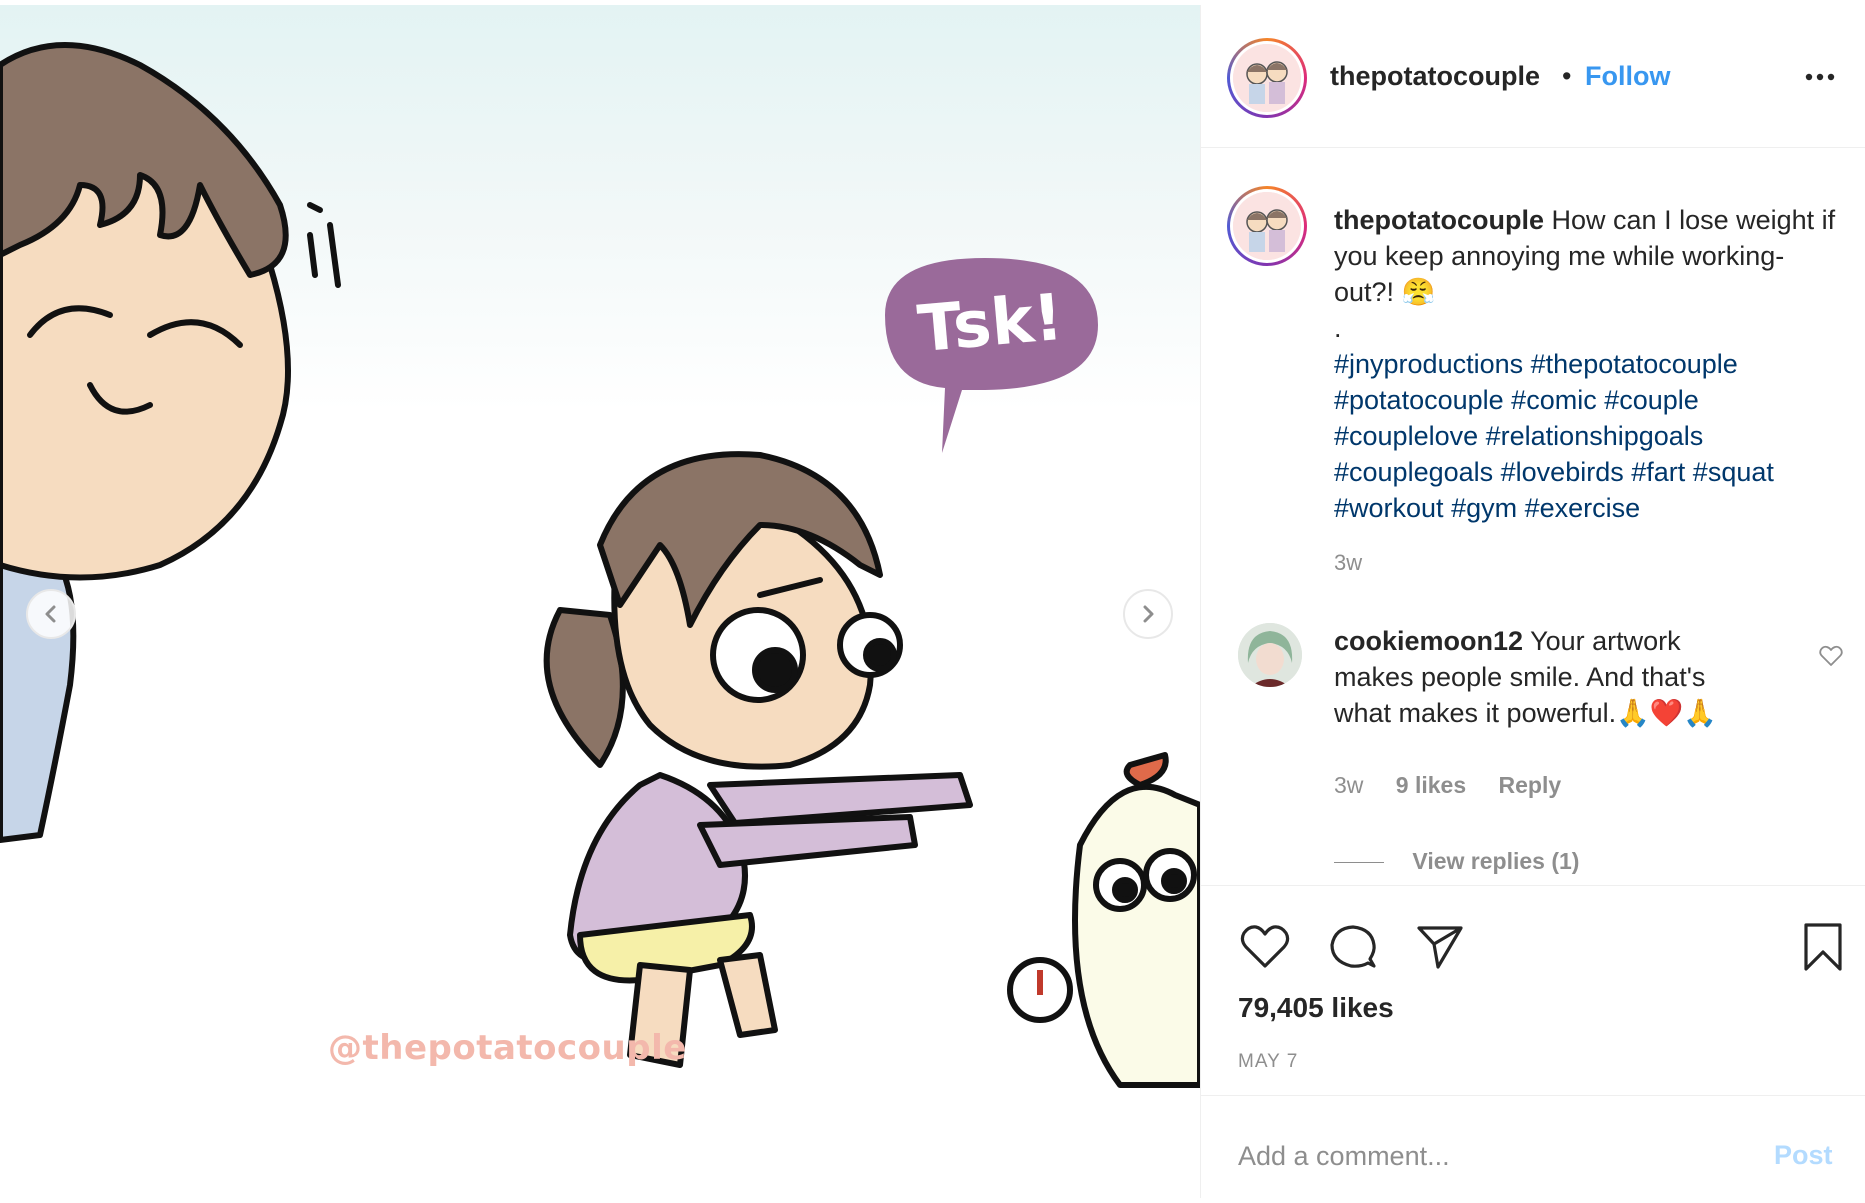 This screenshot has height=1203, width=1865. I want to click on paper-plane-icon, so click(1440, 947).